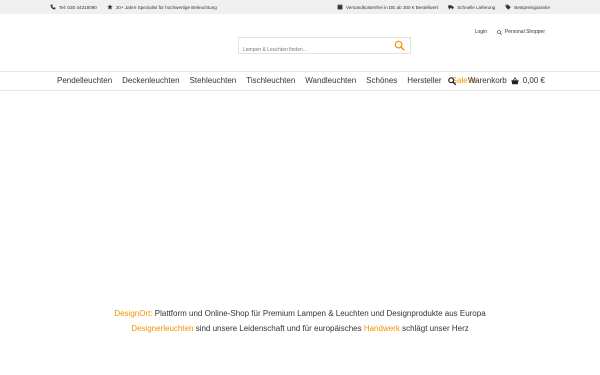 The height and width of the screenshot is (375, 600). I want to click on search-icon, so click(399, 45).